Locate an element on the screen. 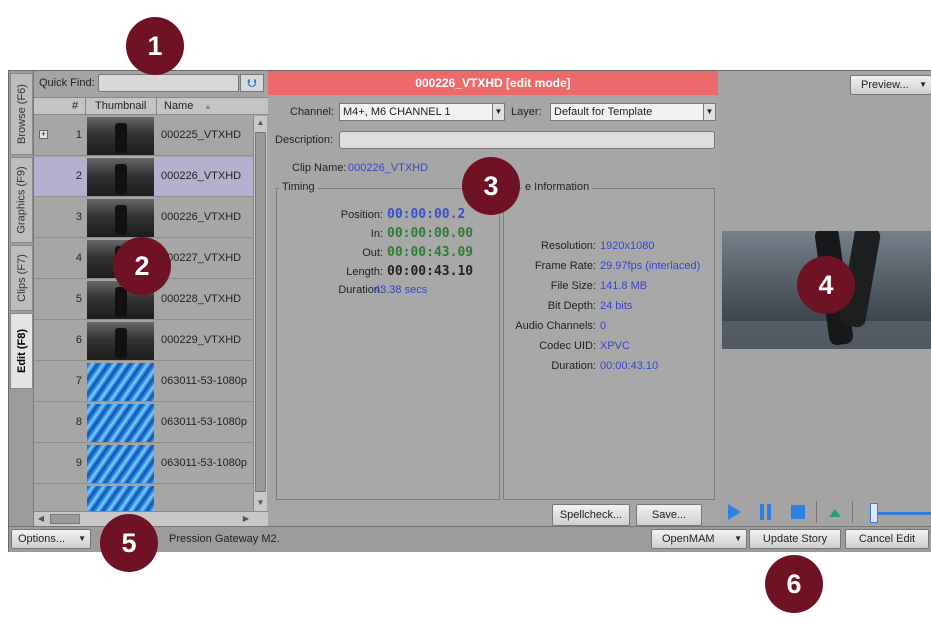 The height and width of the screenshot is (618, 931). clip-name-label: Clip Name: is located at coordinates (319, 168).